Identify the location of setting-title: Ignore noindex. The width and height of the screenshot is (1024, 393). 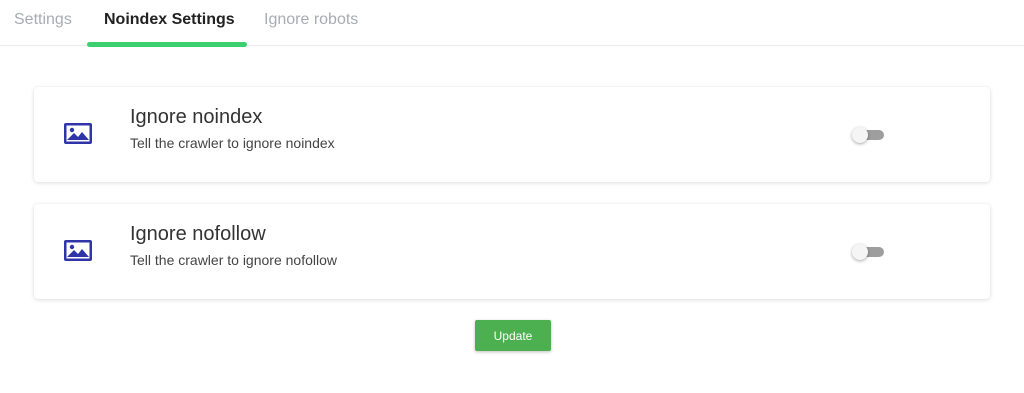
(196, 117).